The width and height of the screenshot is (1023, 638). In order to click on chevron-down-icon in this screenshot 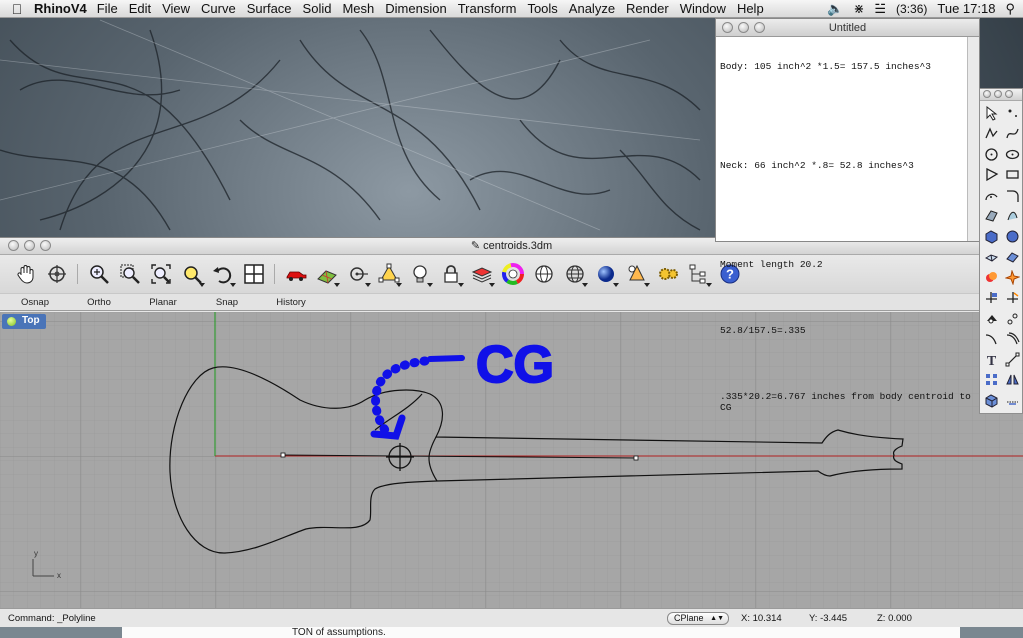, I will do `click(492, 284)`.